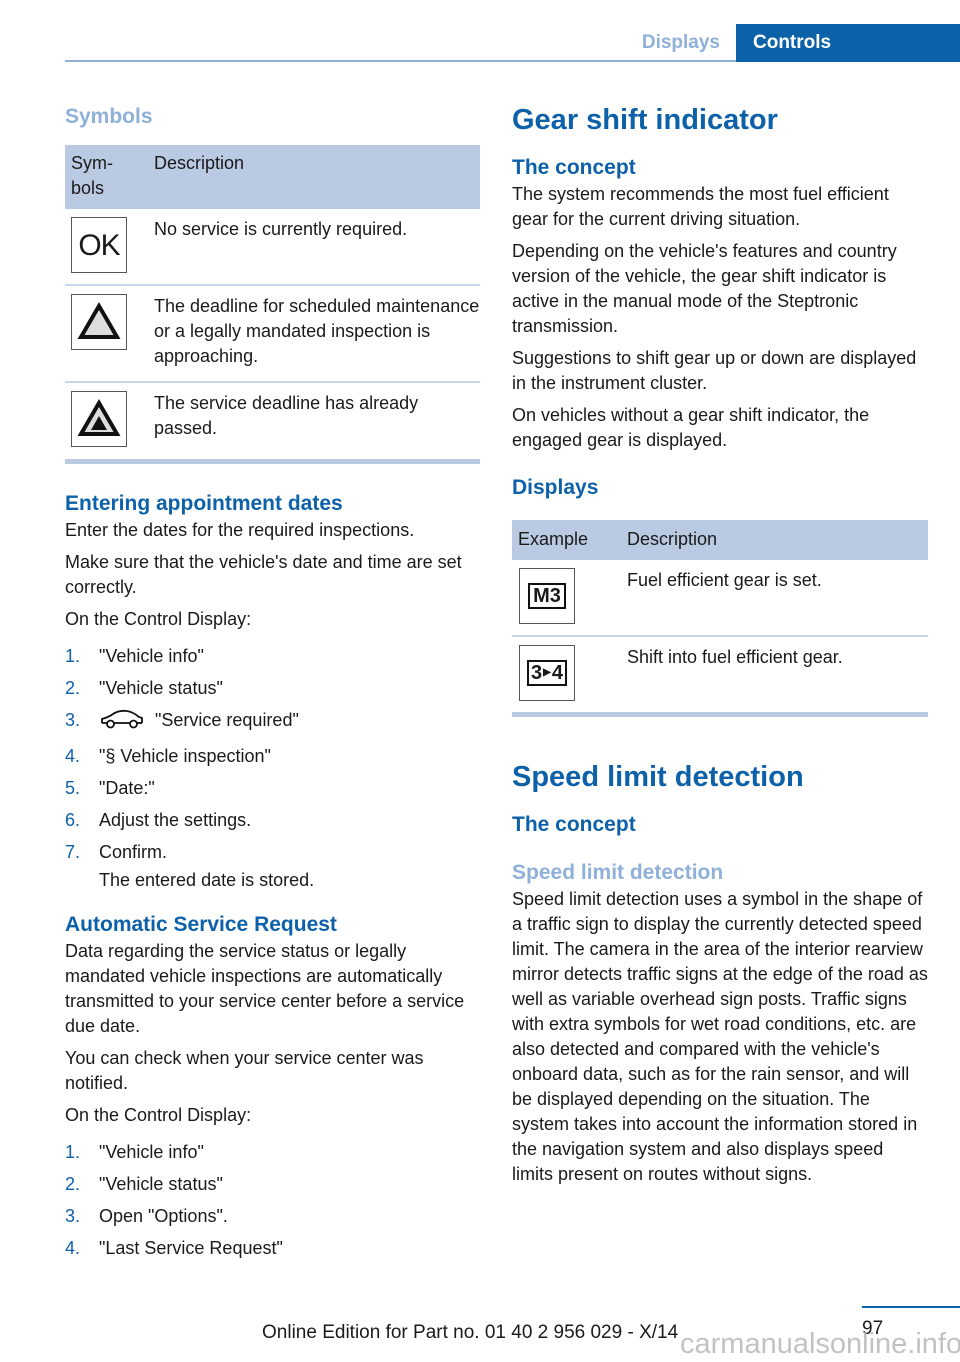 Image resolution: width=960 pixels, height=1362 pixels. Describe the element at coordinates (574, 824) in the screenshot. I see `speed-concept-heading: The concept` at that location.